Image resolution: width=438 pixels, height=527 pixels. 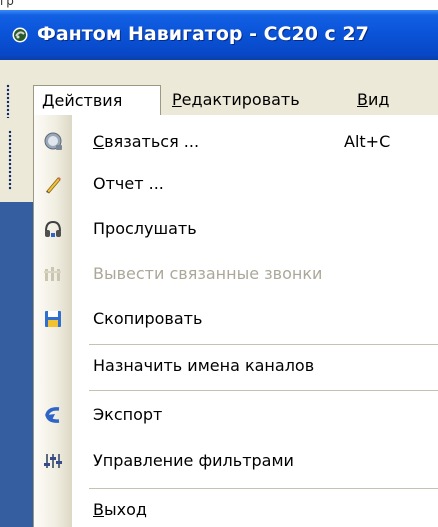 What do you see at coordinates (10, 160) in the screenshot?
I see `toolbar-grip-handle` at bounding box center [10, 160].